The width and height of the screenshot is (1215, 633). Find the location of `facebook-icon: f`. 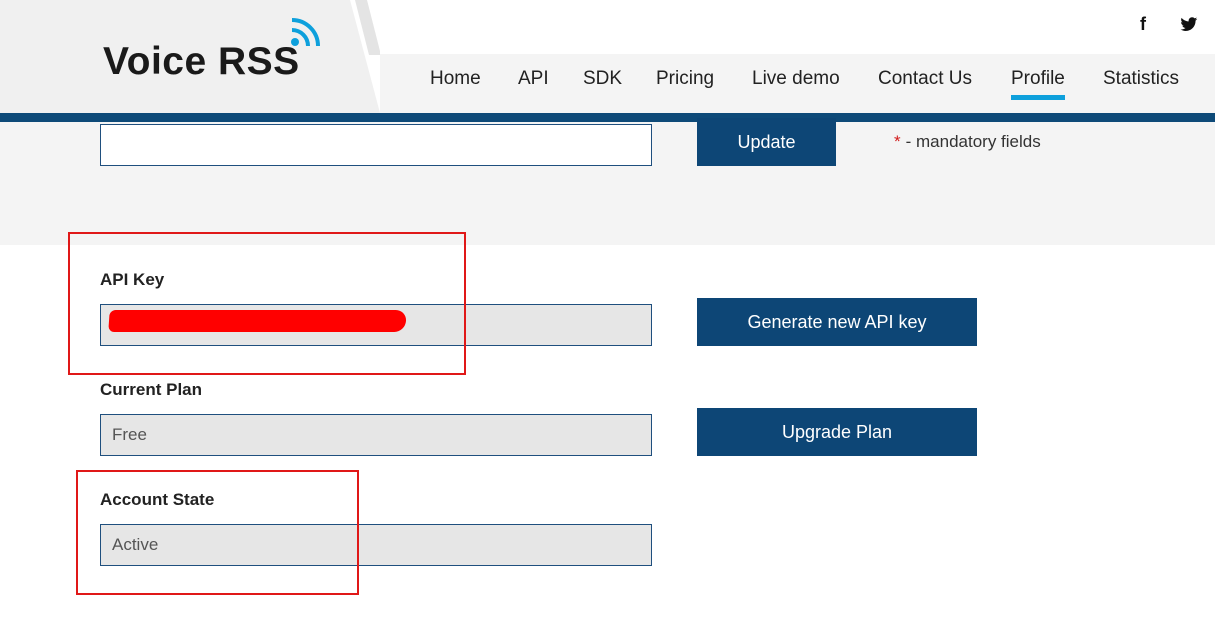

facebook-icon: f is located at coordinates (1143, 24).